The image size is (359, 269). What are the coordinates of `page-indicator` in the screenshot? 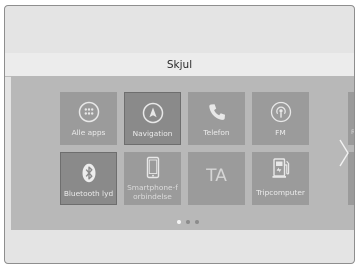 It's located at (188, 223).